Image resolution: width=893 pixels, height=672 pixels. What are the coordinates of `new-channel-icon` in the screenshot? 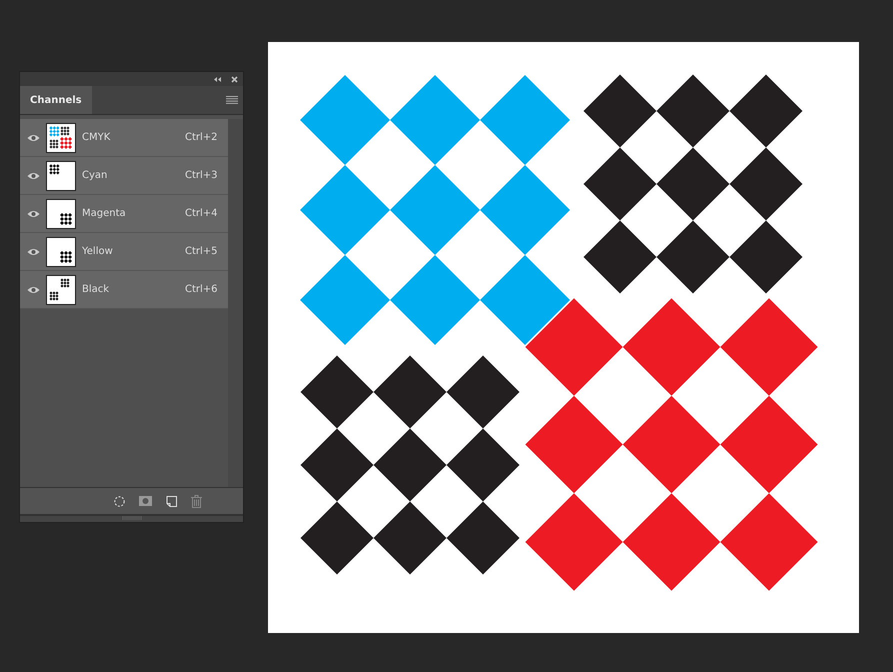 It's located at (171, 501).